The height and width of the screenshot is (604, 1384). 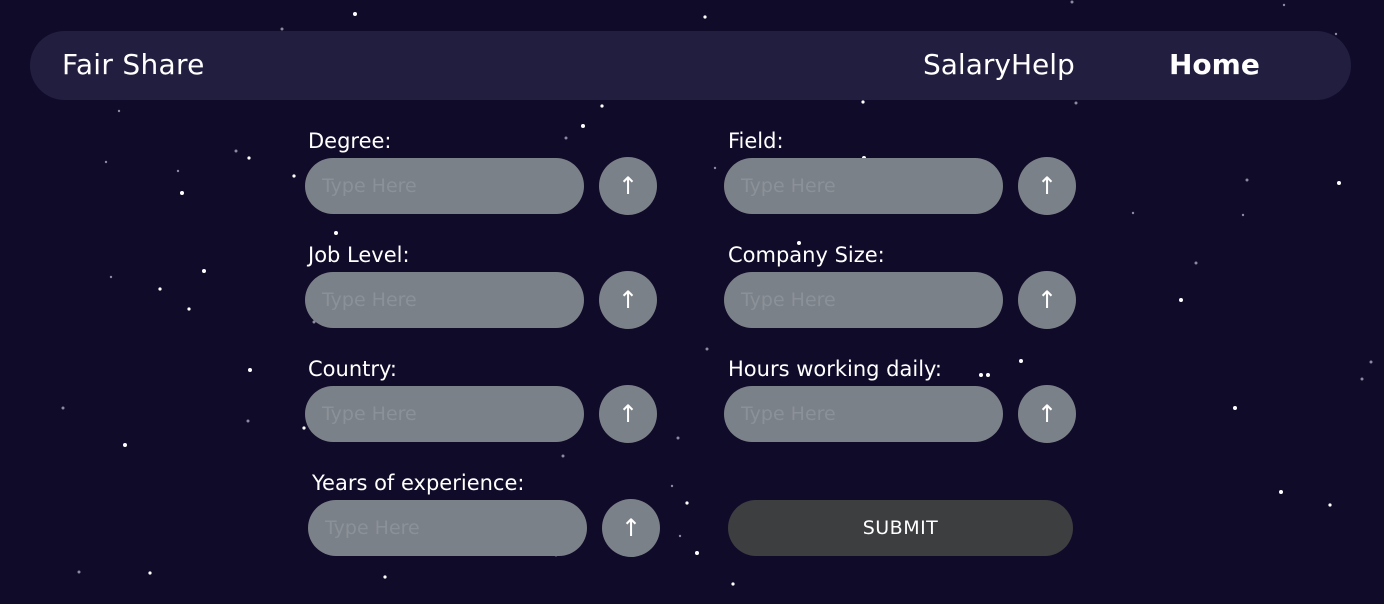 I want to click on job-level-submit-button: ↑, so click(x=628, y=300).